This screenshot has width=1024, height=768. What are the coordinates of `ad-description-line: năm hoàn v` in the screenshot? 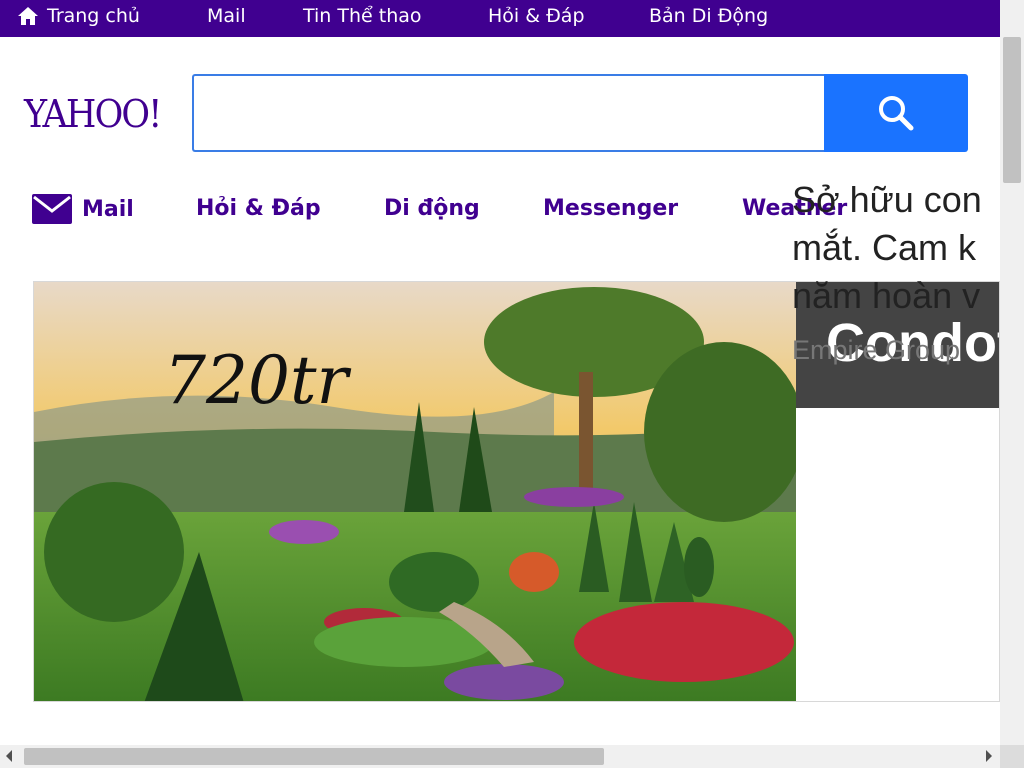 It's located at (886, 295).